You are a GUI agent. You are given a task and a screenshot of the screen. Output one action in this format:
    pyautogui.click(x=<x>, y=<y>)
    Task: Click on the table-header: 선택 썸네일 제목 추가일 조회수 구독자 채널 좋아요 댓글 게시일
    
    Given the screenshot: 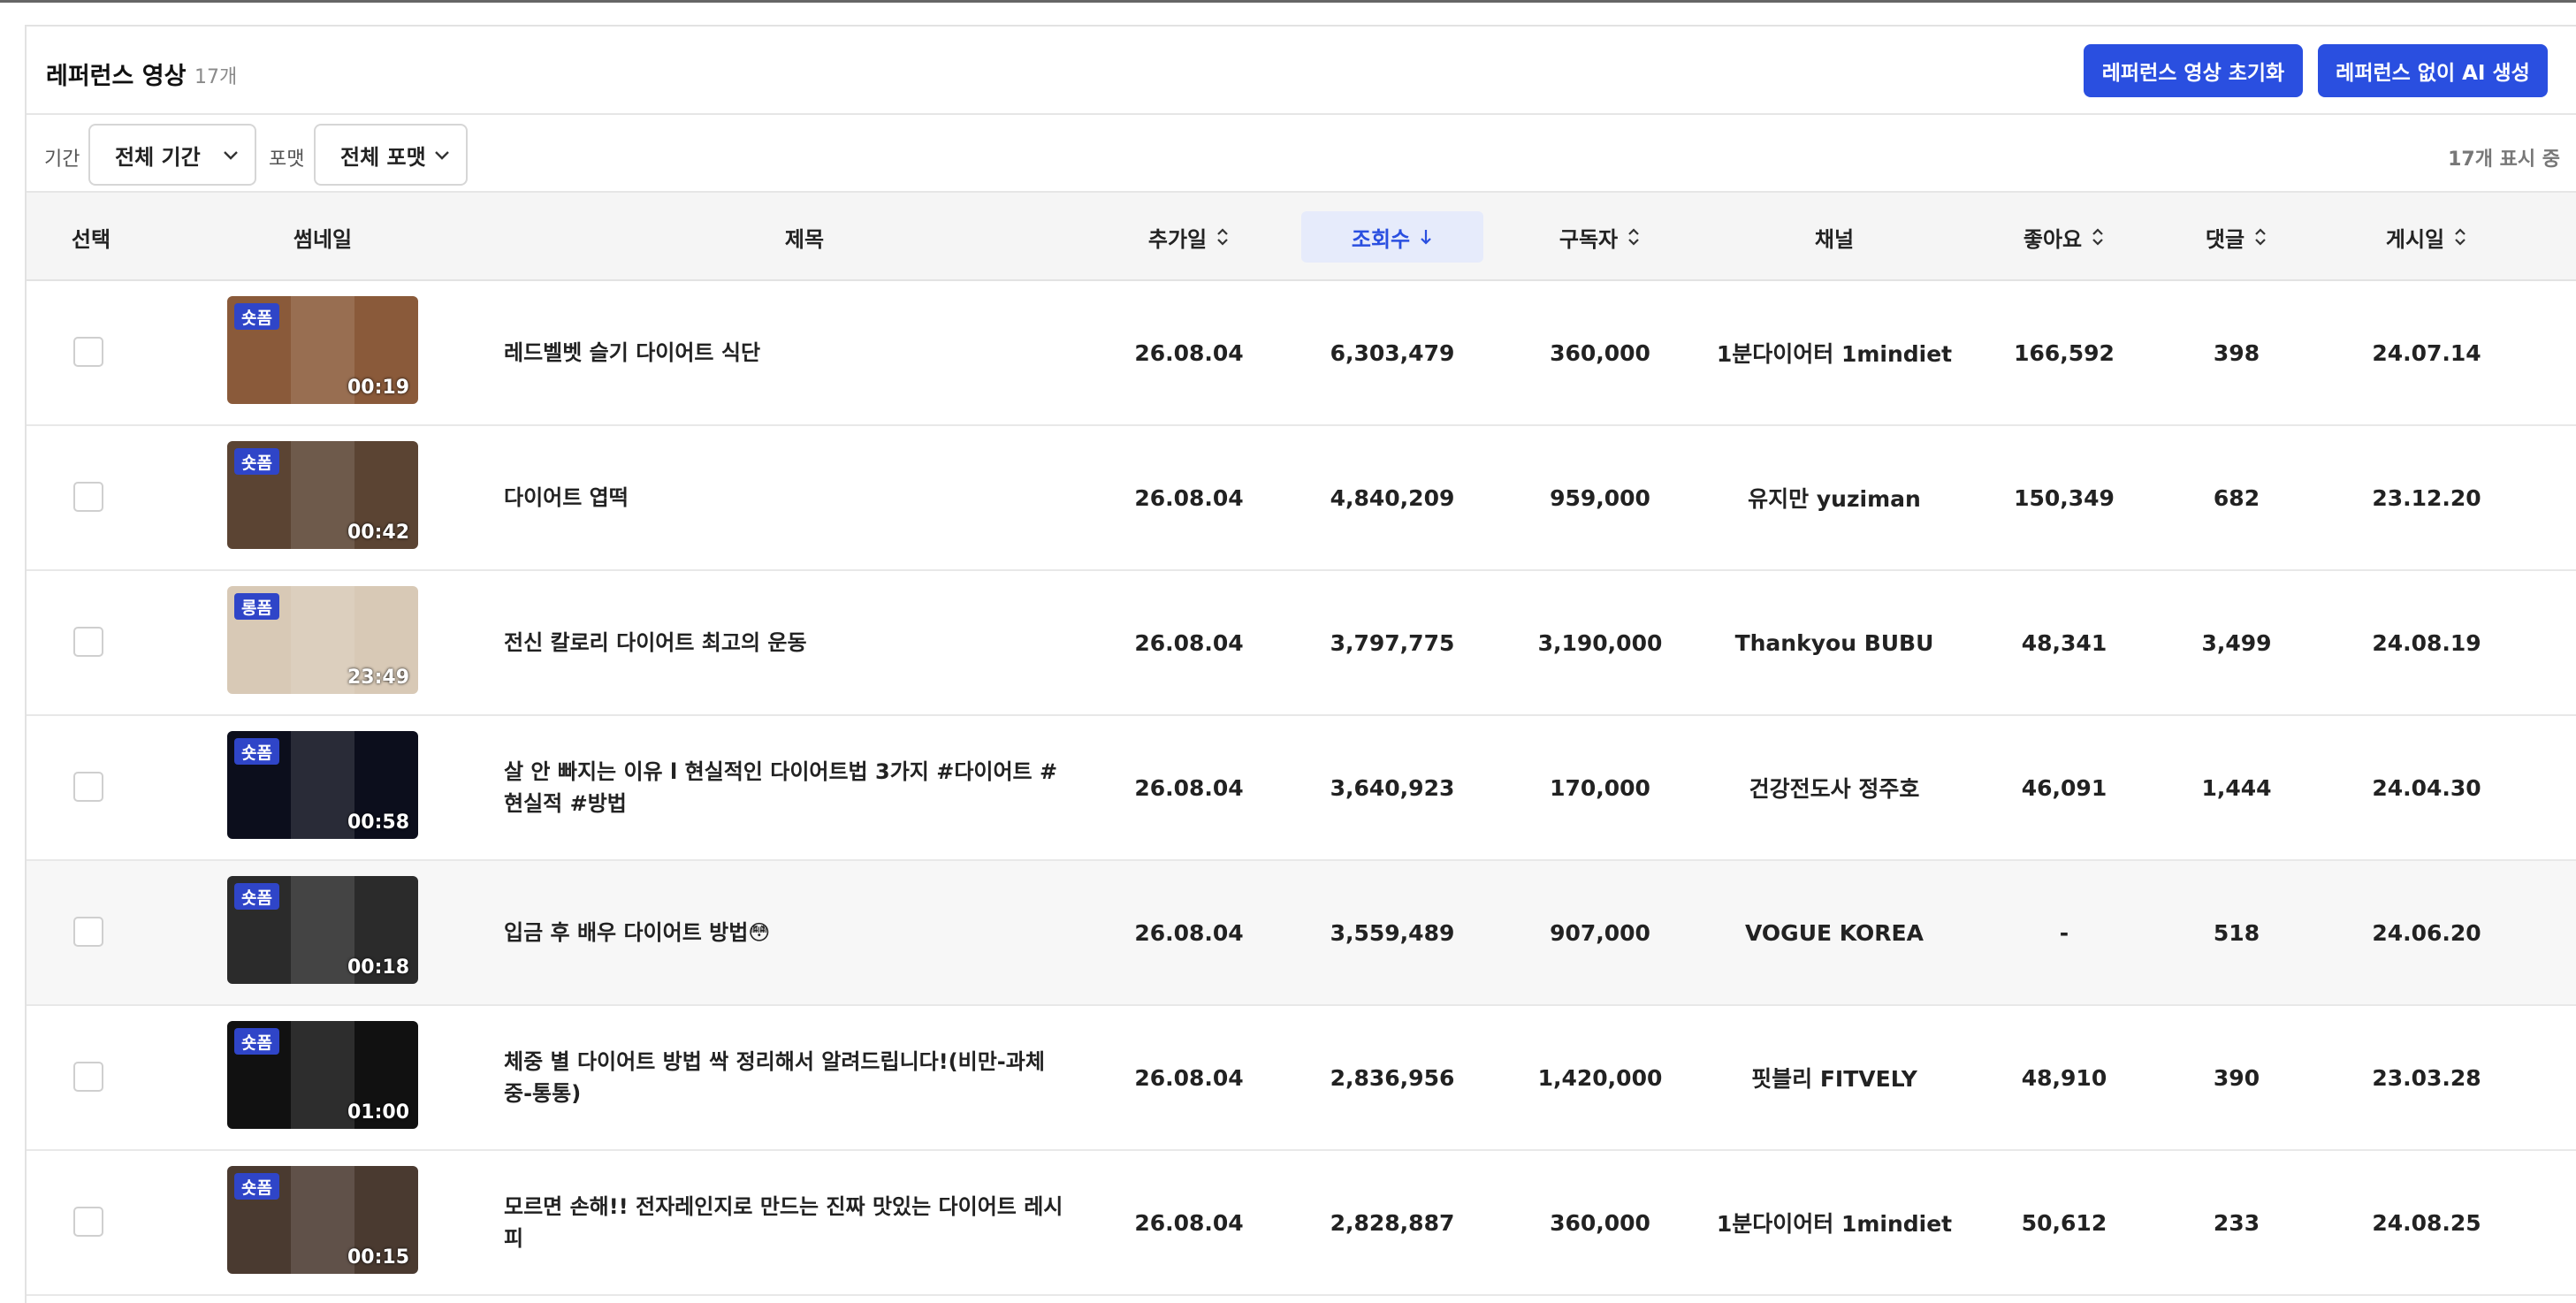 What is the action you would take?
    pyautogui.click(x=1301, y=237)
    